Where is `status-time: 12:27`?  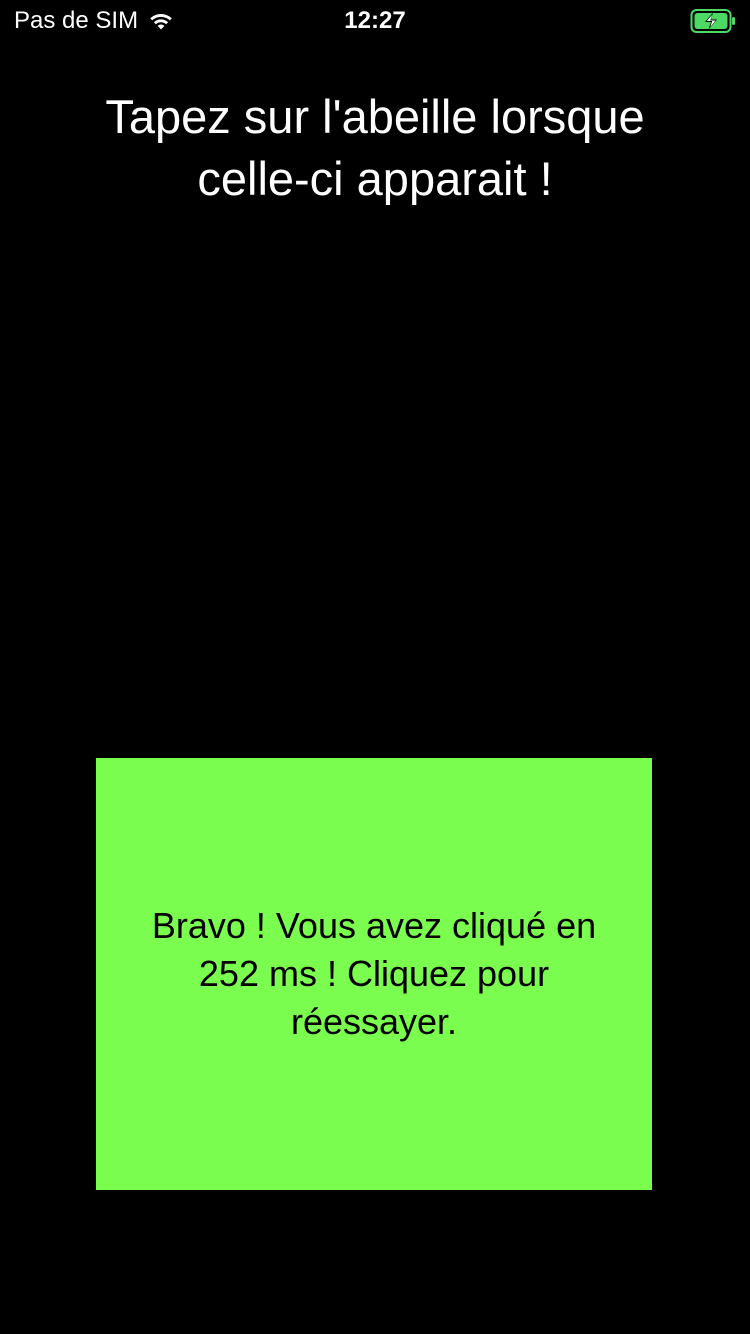 status-time: 12:27 is located at coordinates (375, 20).